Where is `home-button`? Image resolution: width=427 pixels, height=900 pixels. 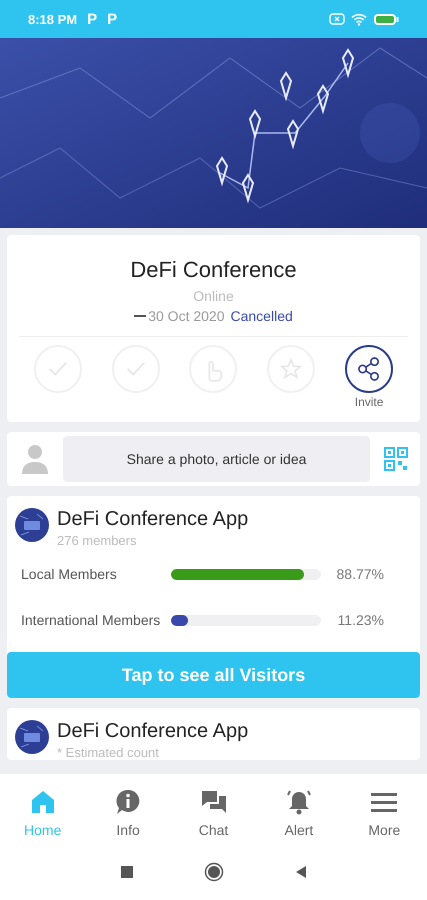 home-button is located at coordinates (214, 872).